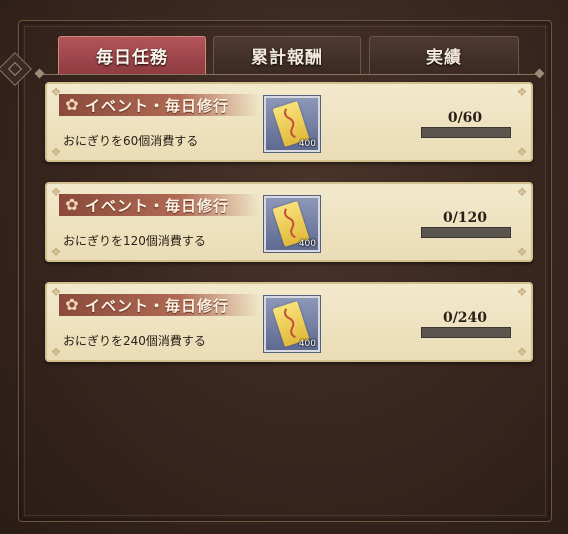 The image size is (568, 534). Describe the element at coordinates (134, 241) in the screenshot. I see `mission-description: おにぎりを120個消費する` at that location.